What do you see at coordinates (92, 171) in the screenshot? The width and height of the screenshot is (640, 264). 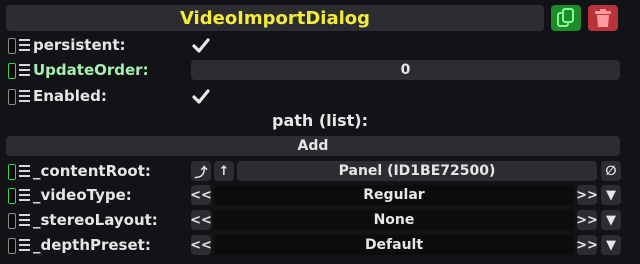 I see `field-label: _contentRoot:` at bounding box center [92, 171].